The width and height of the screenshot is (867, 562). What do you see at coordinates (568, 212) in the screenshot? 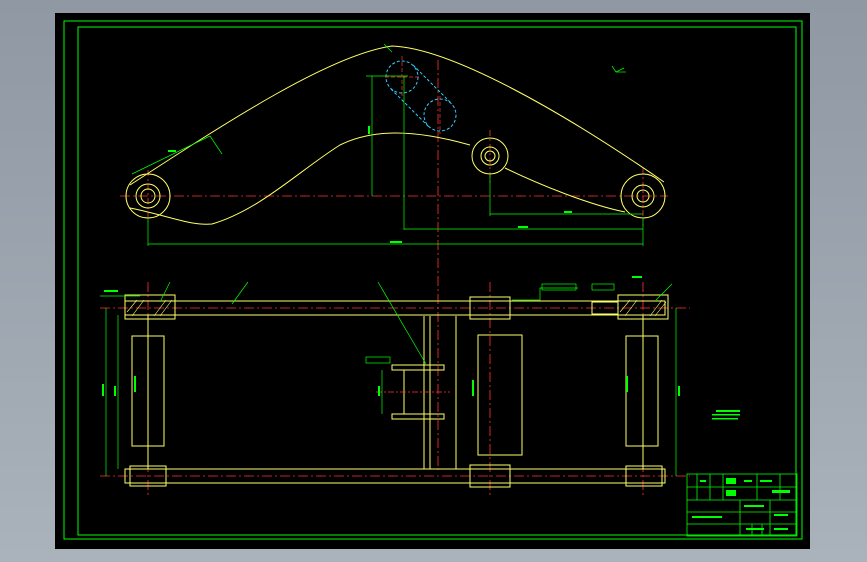
I see `dimension-text-middle` at bounding box center [568, 212].